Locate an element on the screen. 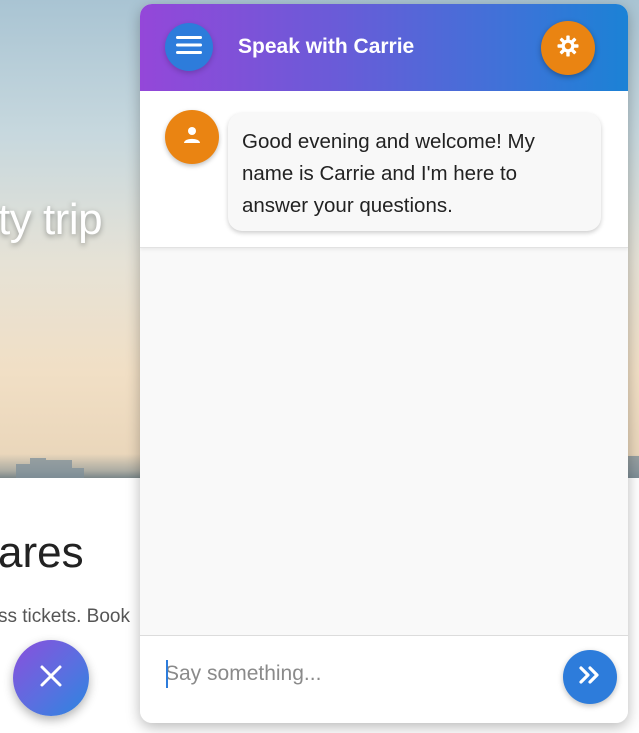  gear-icon is located at coordinates (568, 48).